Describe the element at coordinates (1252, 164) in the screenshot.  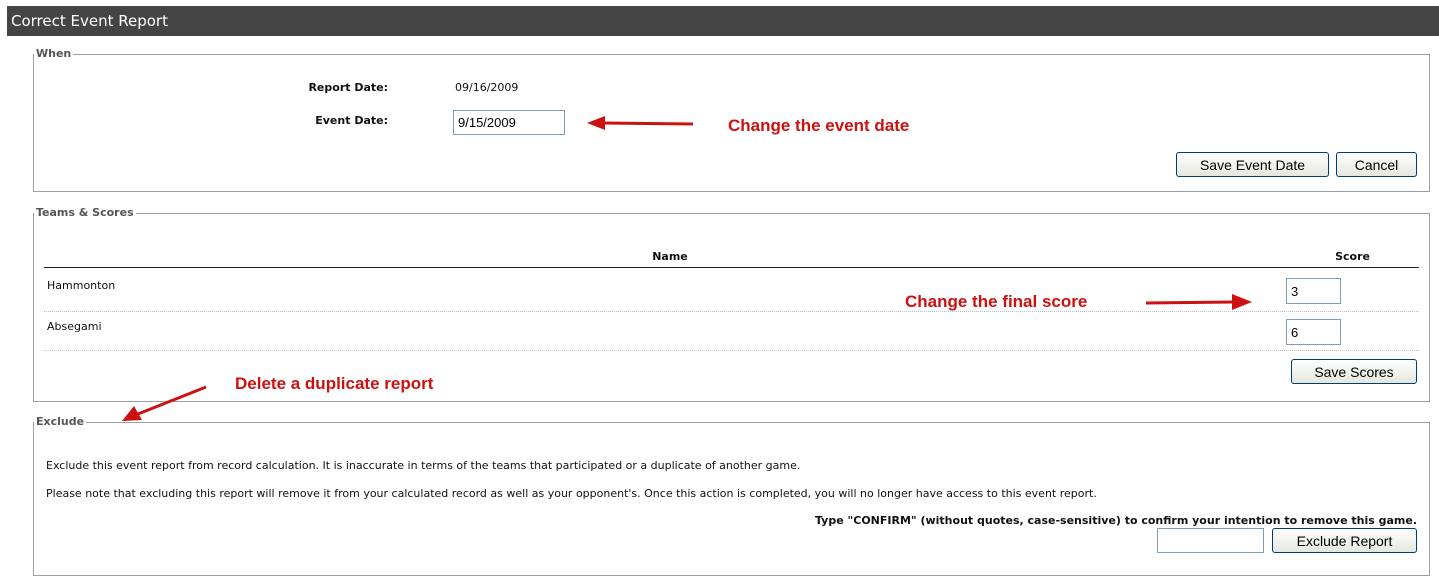
I see `save-event-date-button: Save Event Date` at that location.